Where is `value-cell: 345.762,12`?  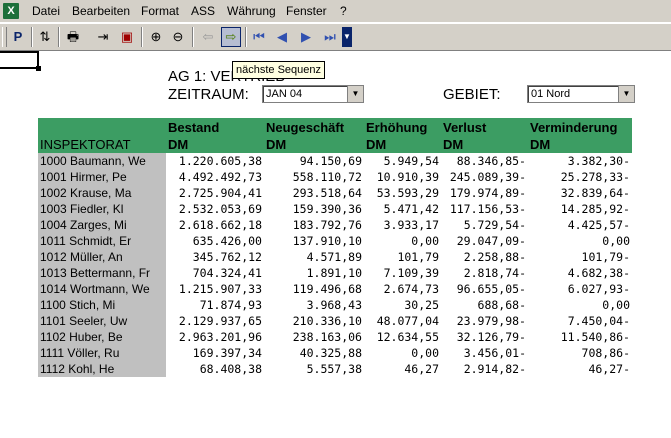 value-cell: 345.762,12 is located at coordinates (215, 257).